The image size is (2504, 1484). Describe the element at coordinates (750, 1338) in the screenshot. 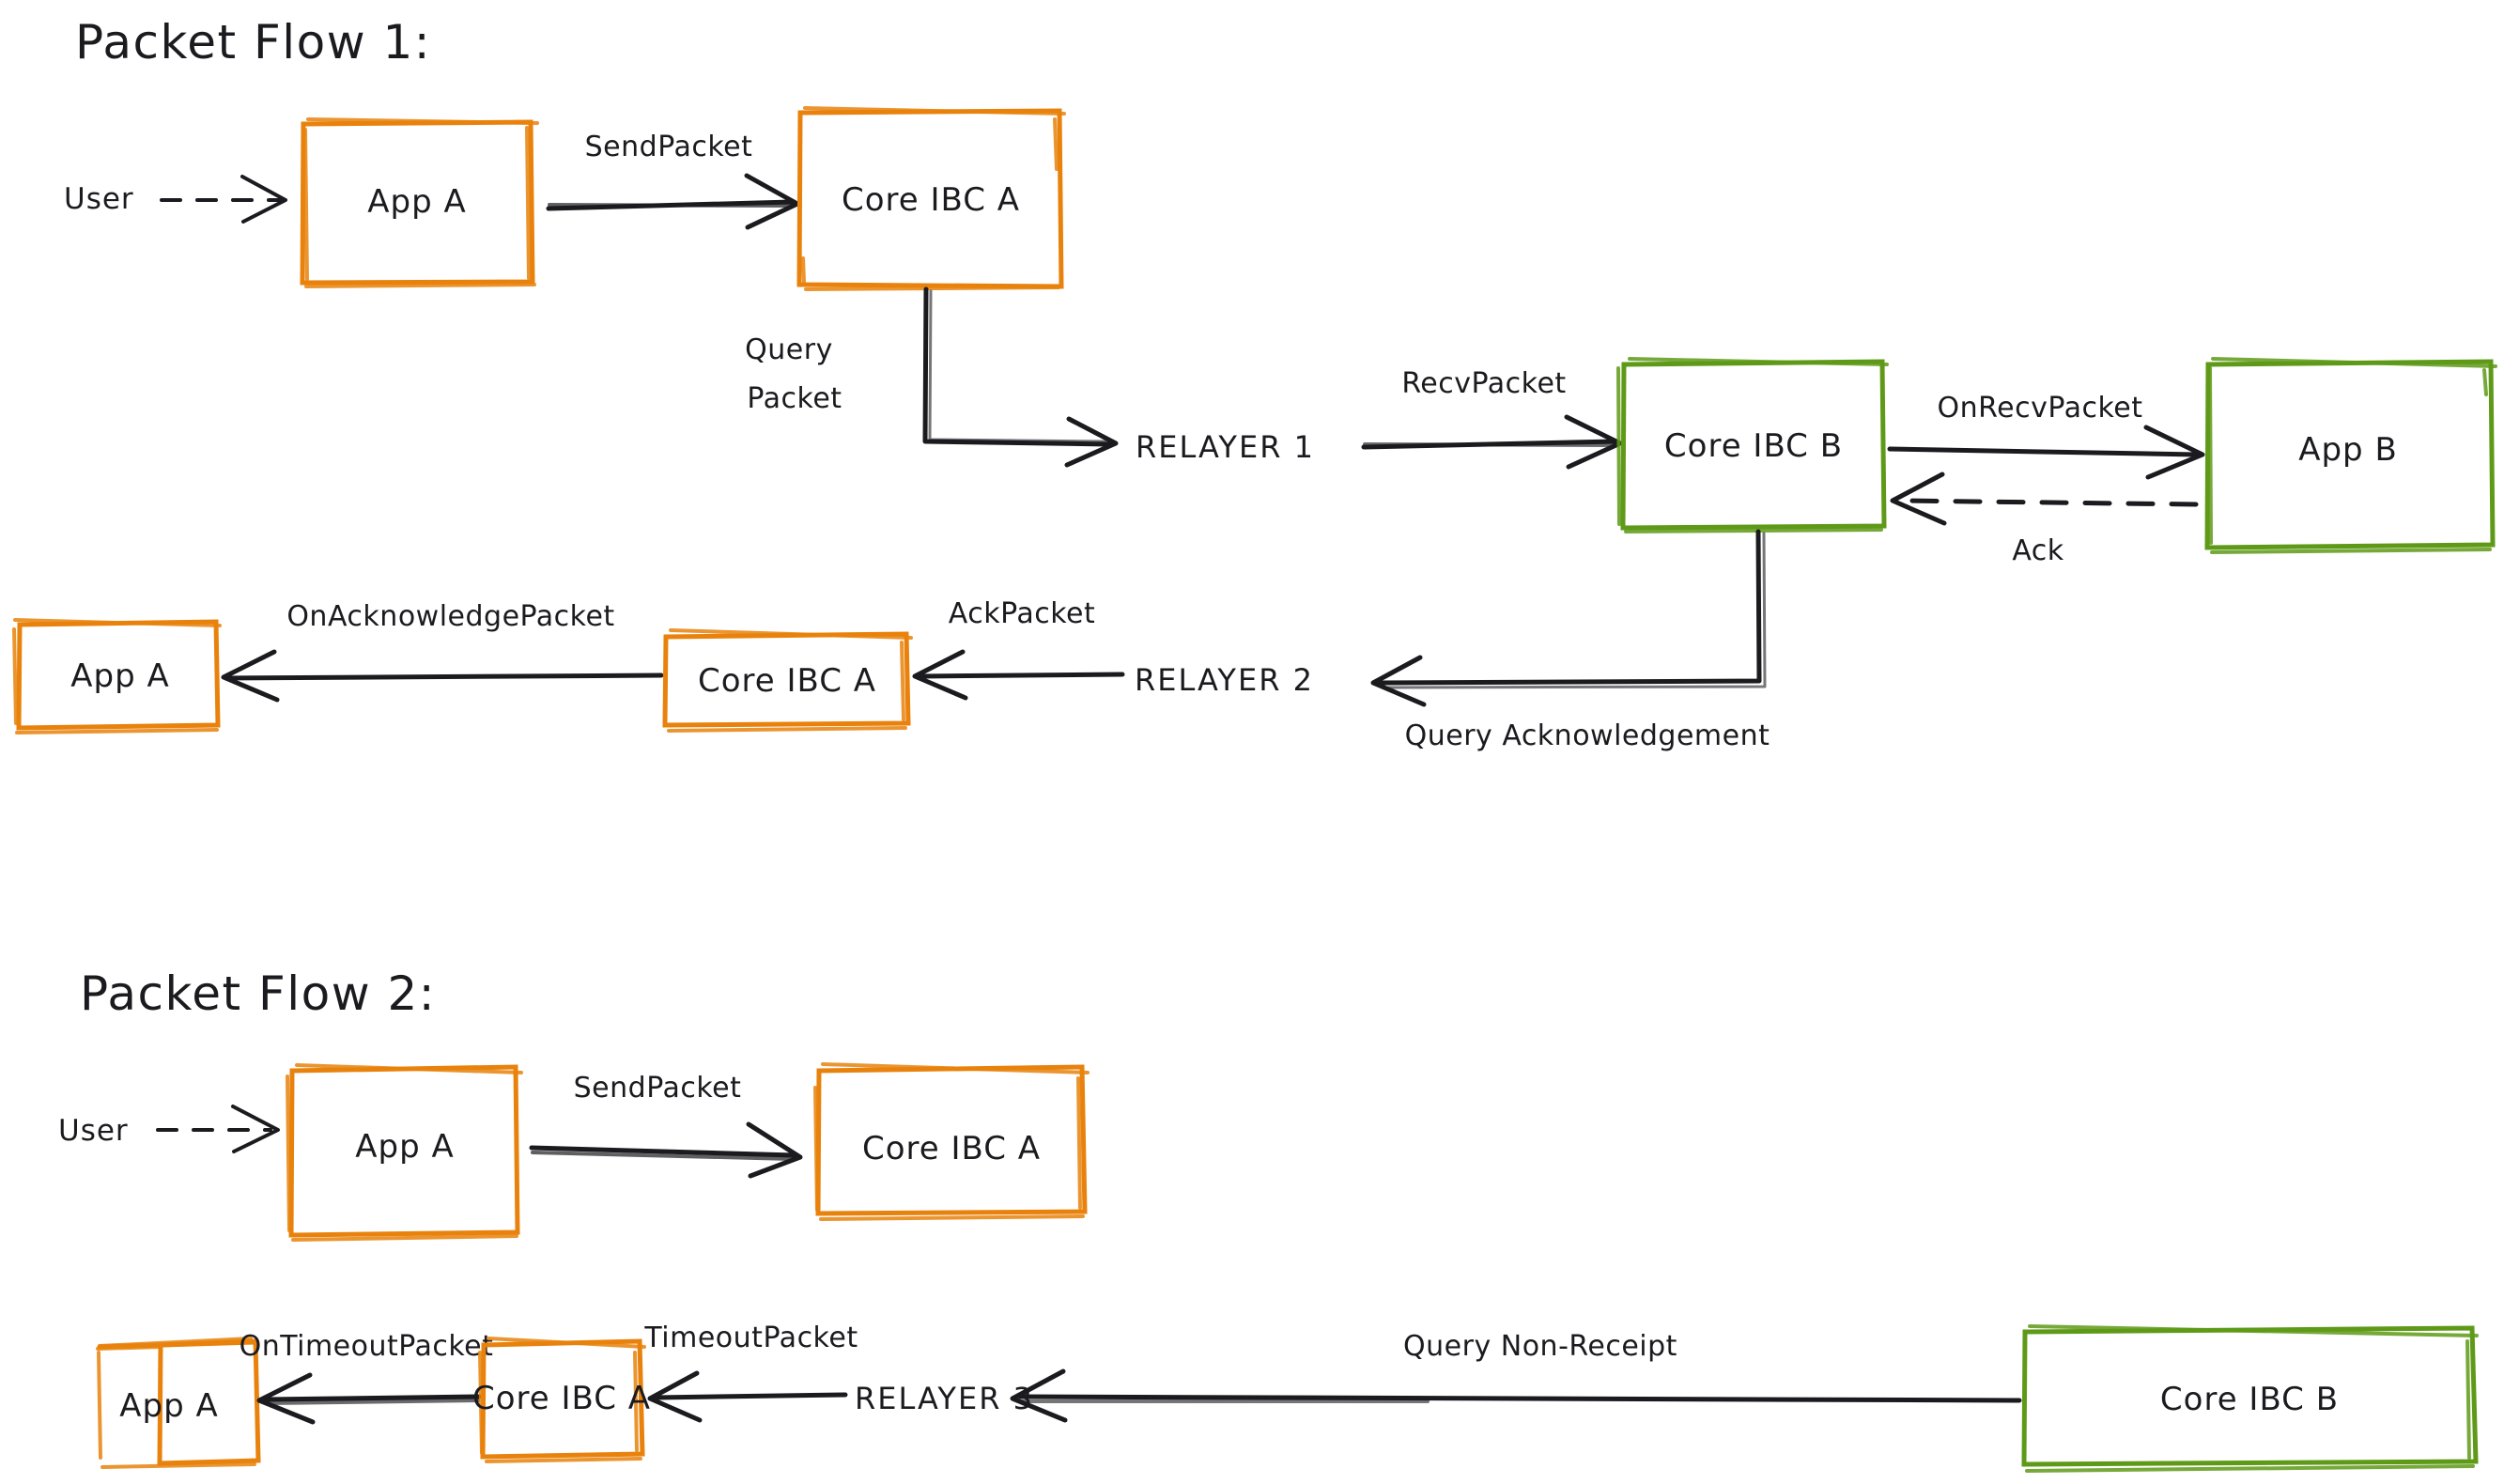

I see `edge-label-timeout-packet-flow2: TimeoutPacket` at that location.